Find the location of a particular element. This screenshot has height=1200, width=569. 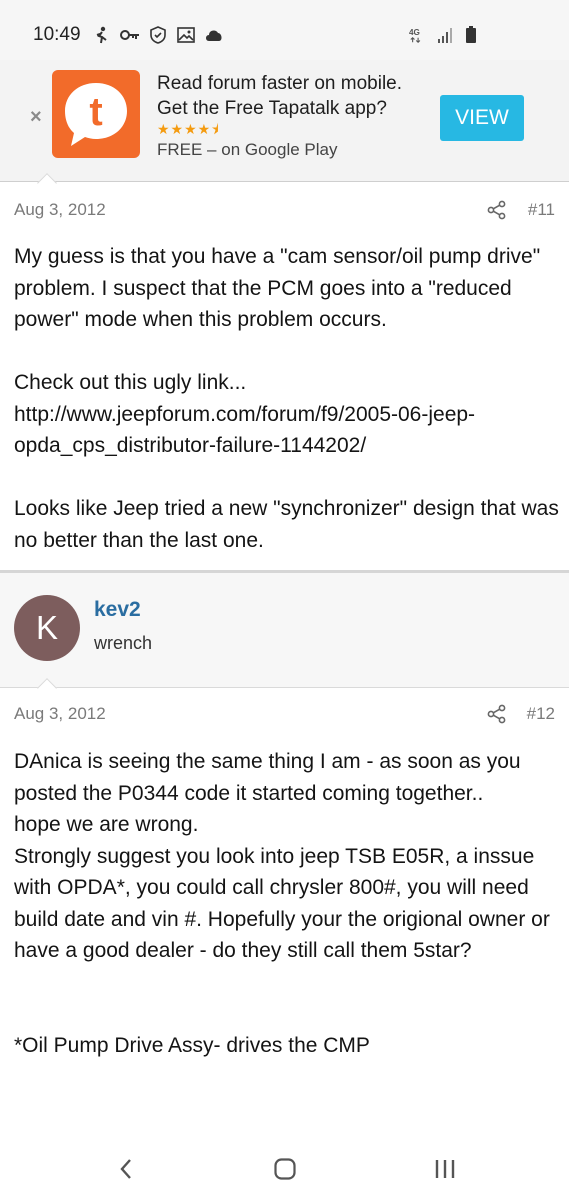

post-number: #11 is located at coordinates (541, 210).